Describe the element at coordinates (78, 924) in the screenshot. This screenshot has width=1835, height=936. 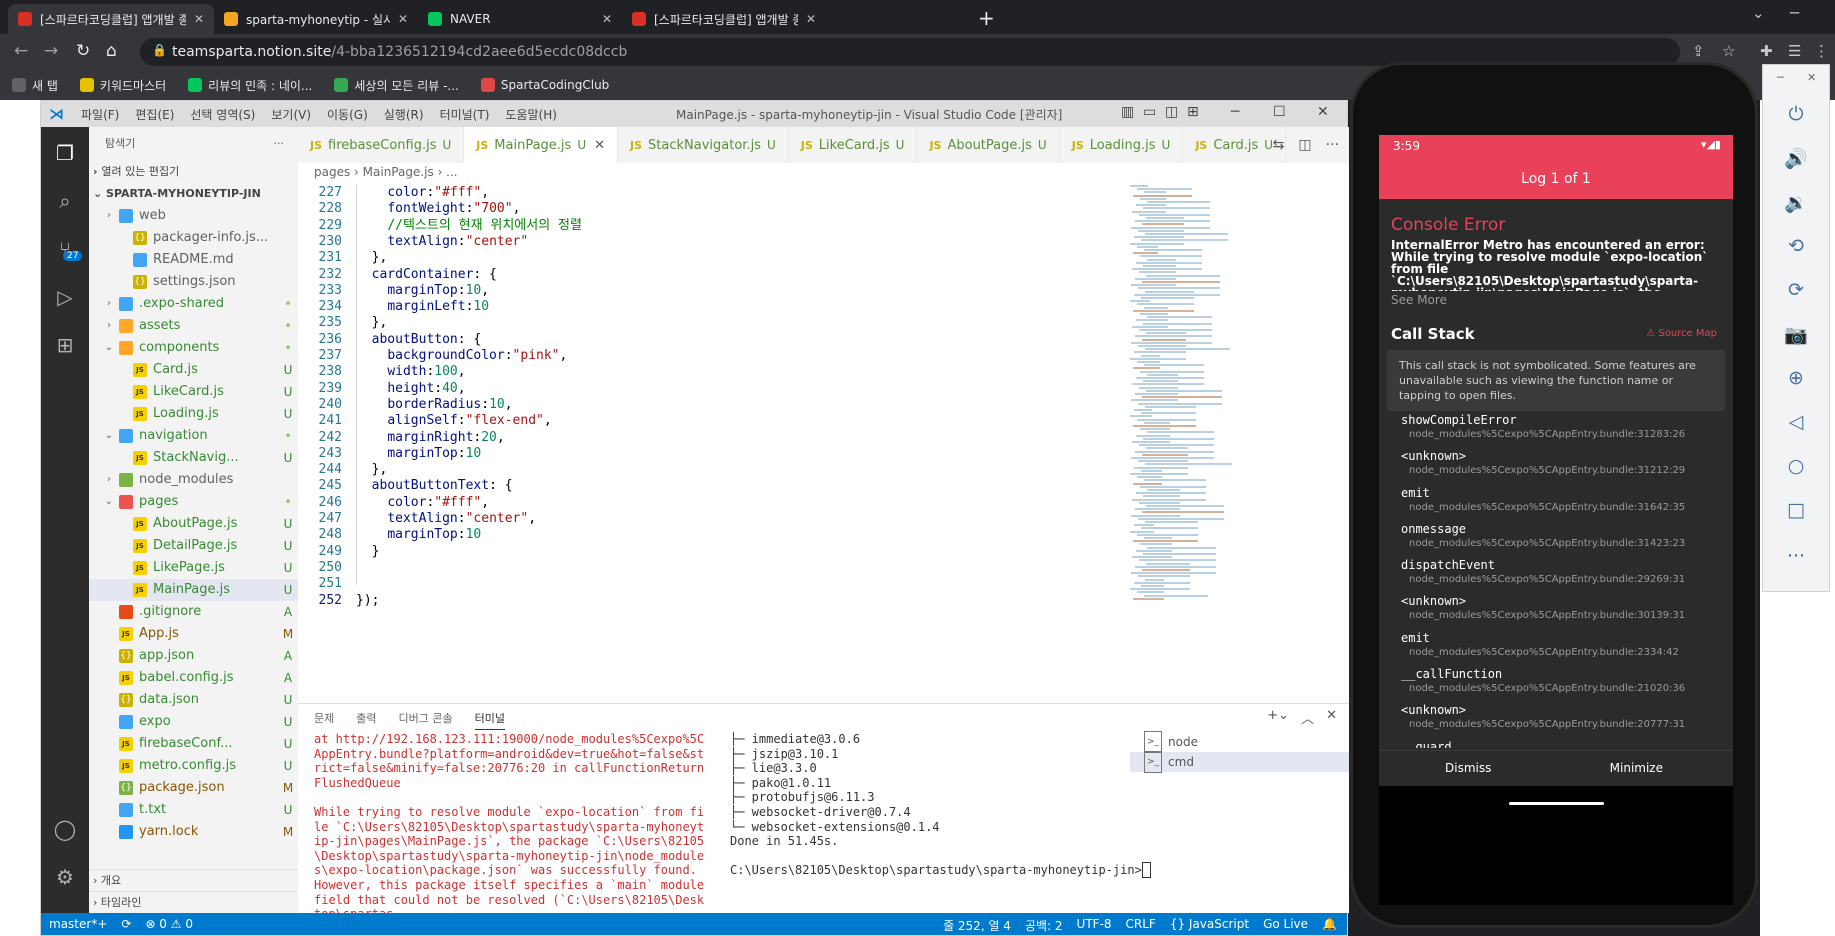
I see `git-branch: master*+` at that location.